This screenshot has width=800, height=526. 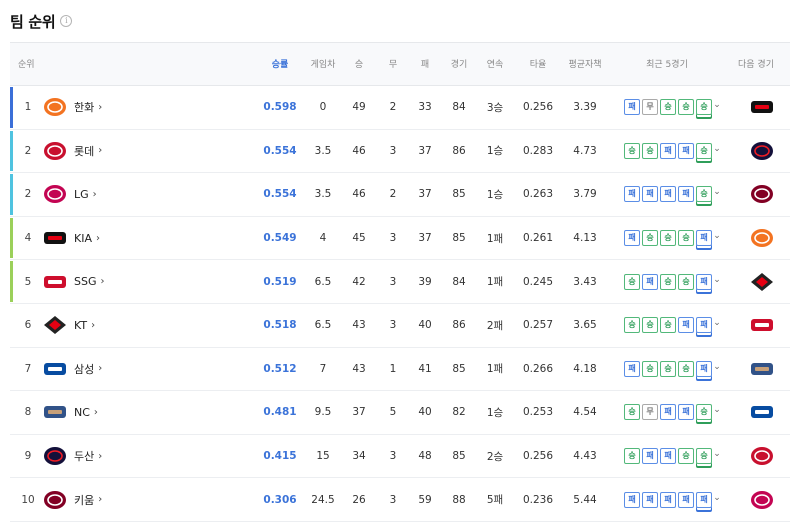 What do you see at coordinates (425, 65) in the screenshot?
I see `header-losses: 패` at bounding box center [425, 65].